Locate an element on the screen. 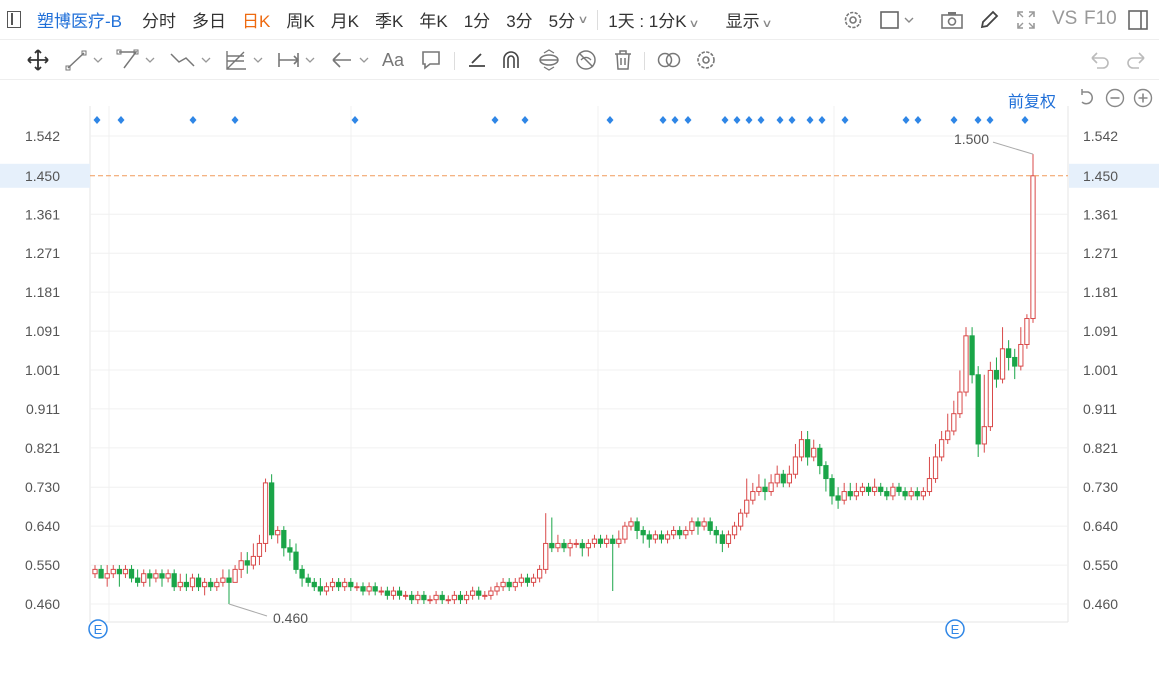 The image size is (1159, 685). more-periods-chevron-icon: ∨ is located at coordinates (583, 19).